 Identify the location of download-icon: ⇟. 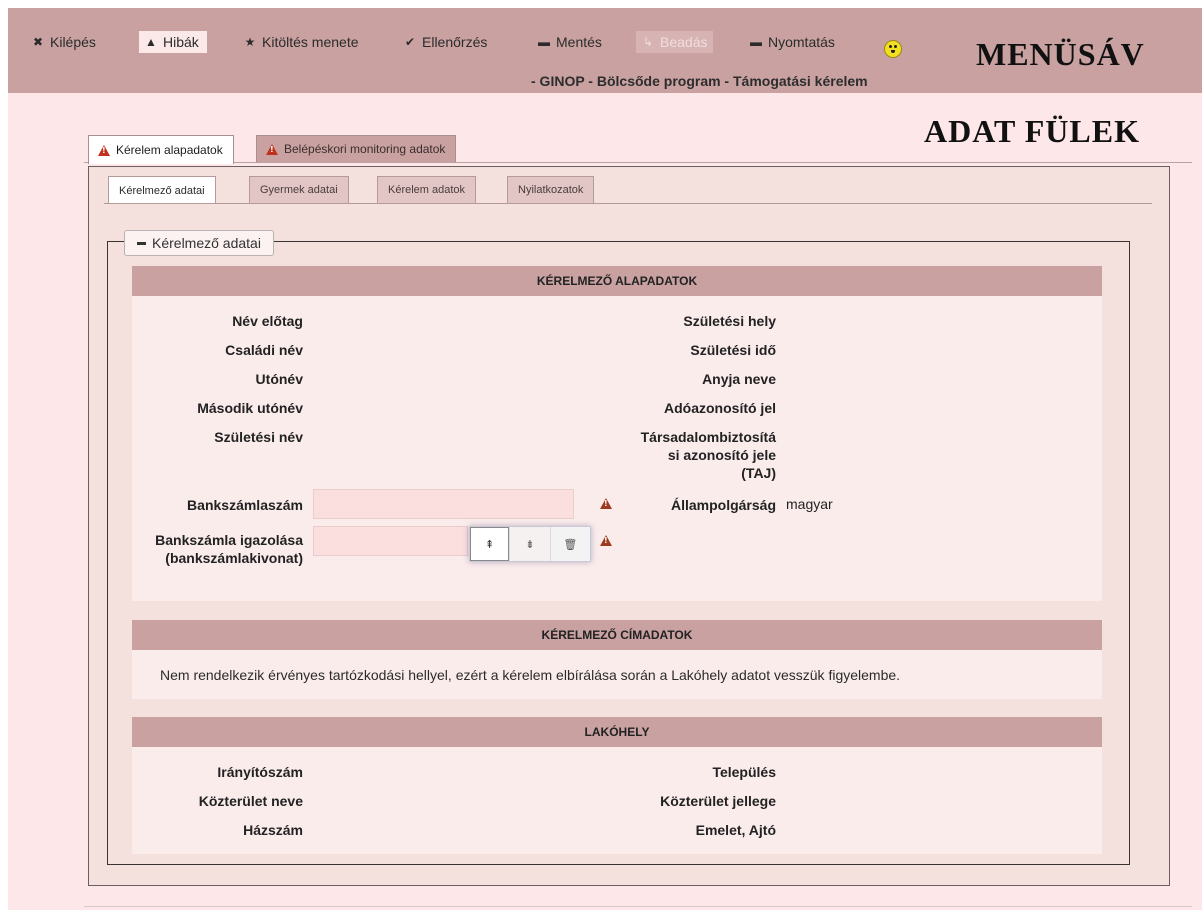
(530, 544).